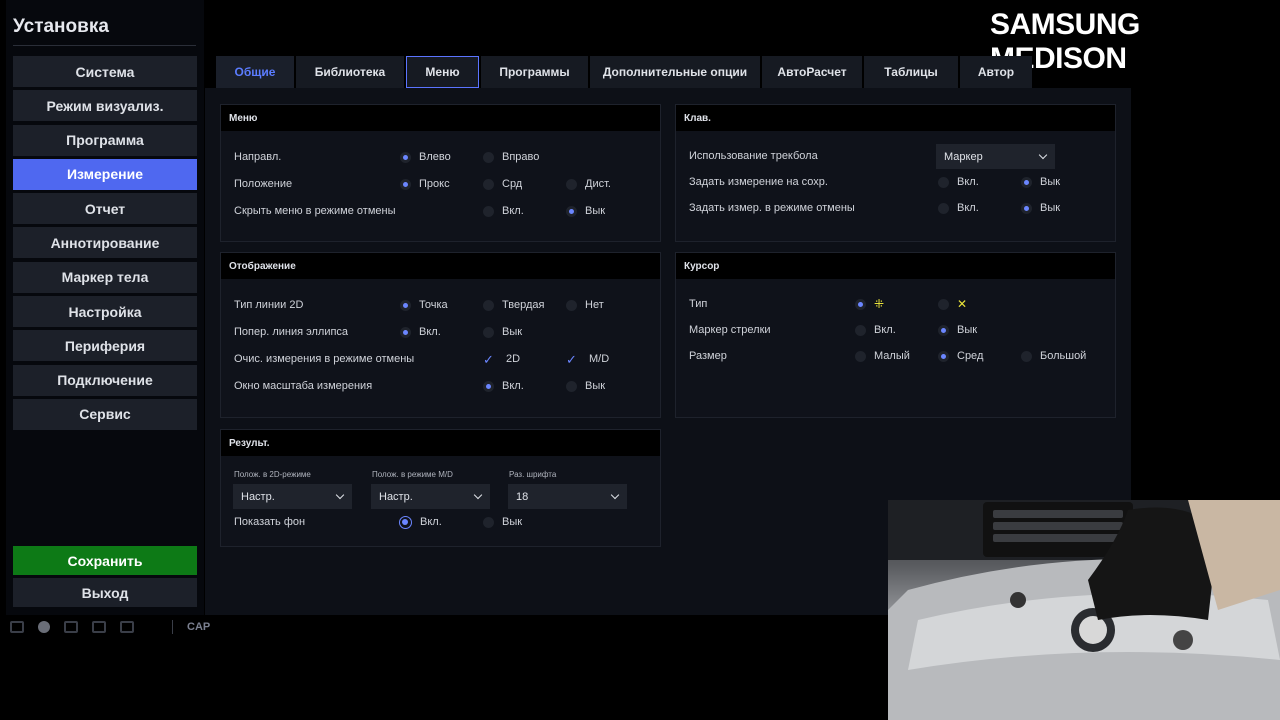  I want to click on measure-on-undo-off-radio: Вык, so click(1040, 208).